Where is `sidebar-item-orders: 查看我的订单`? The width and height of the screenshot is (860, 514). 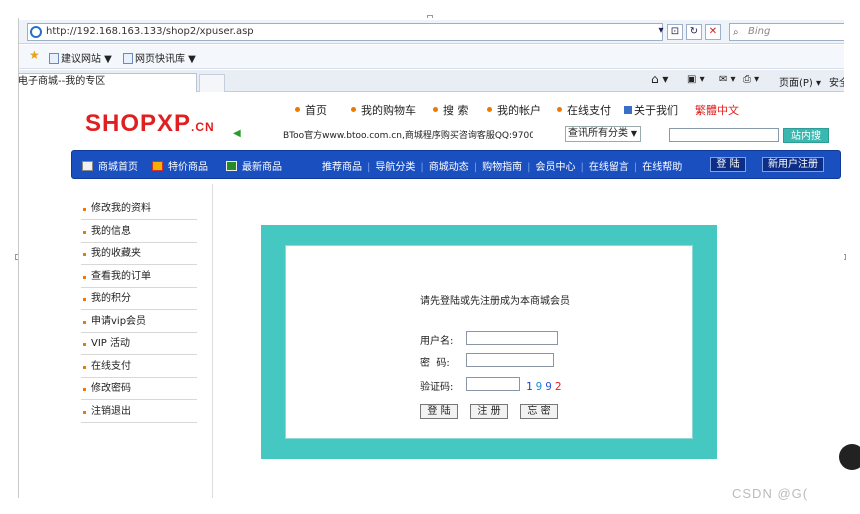 sidebar-item-orders: 查看我的订单 is located at coordinates (139, 277).